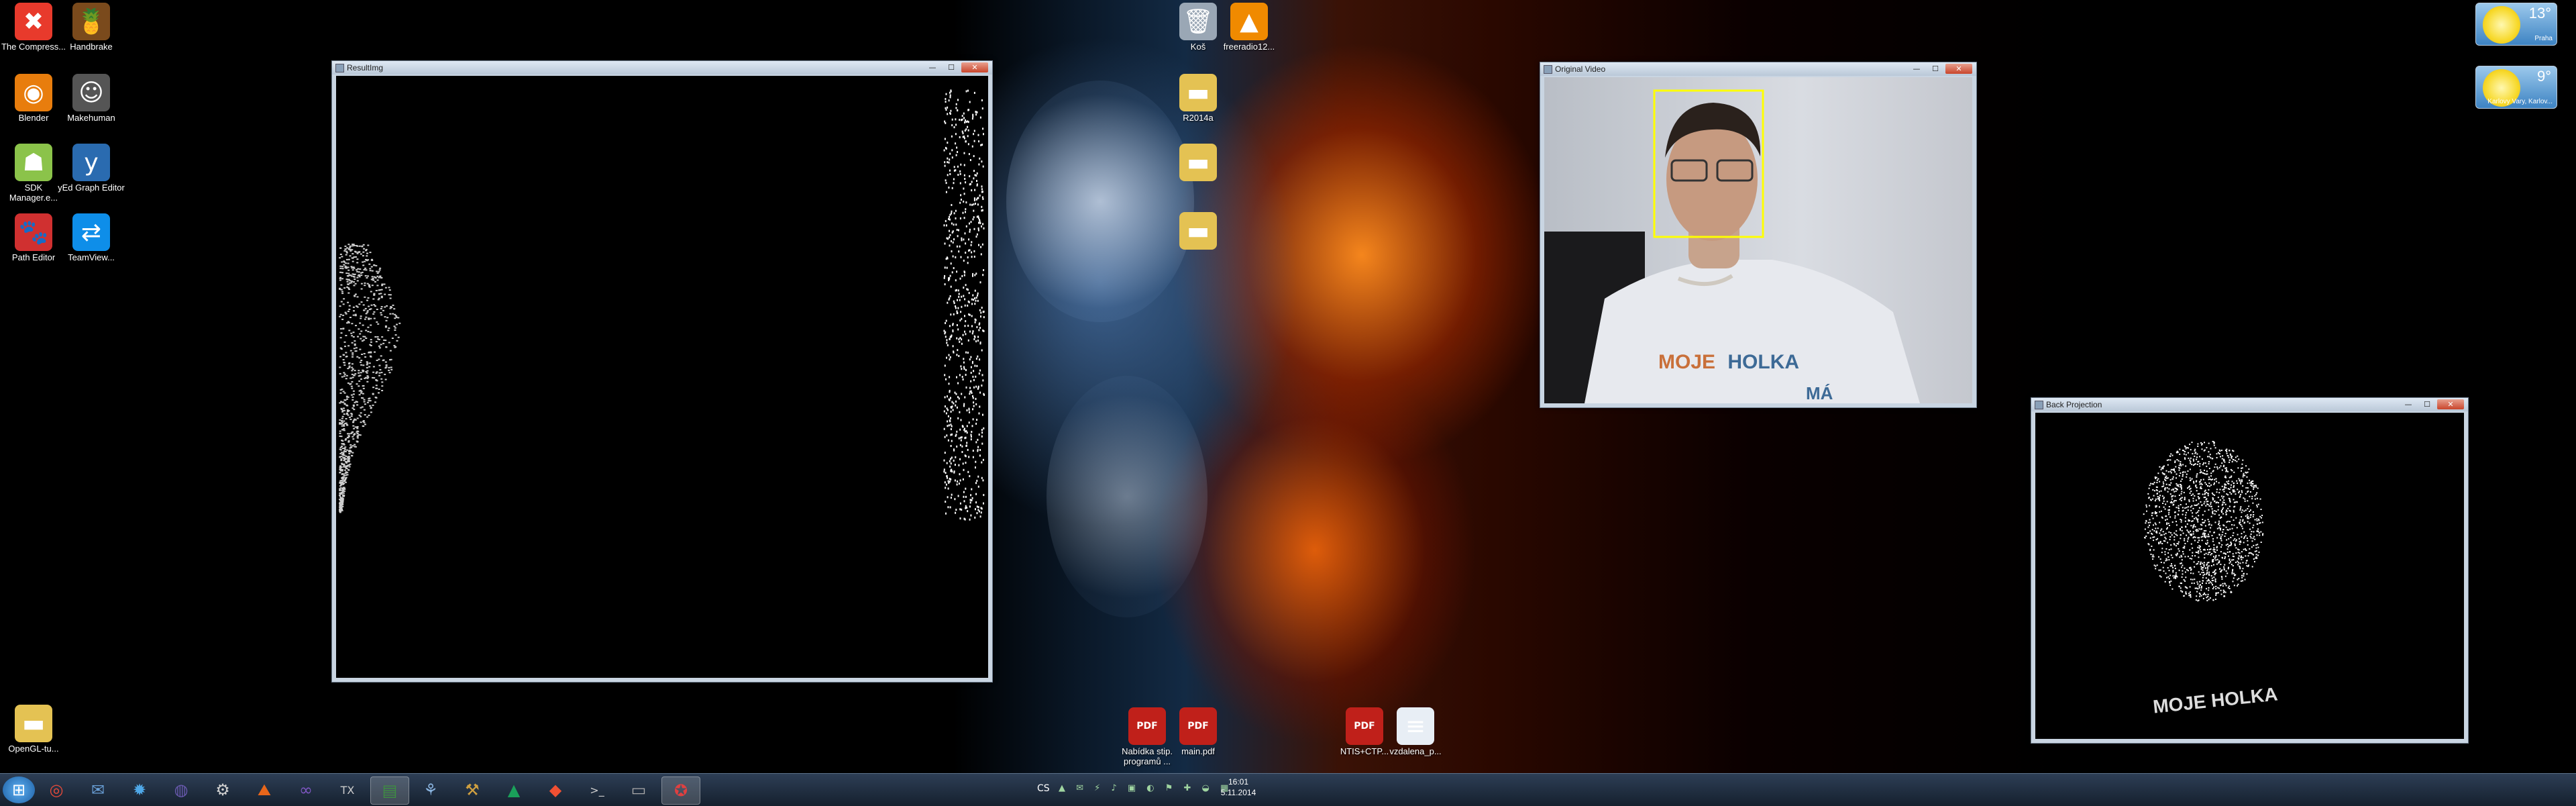 This screenshot has width=2576, height=806. What do you see at coordinates (91, 98) in the screenshot?
I see `desktop-icon: ☺ Makehuman` at bounding box center [91, 98].